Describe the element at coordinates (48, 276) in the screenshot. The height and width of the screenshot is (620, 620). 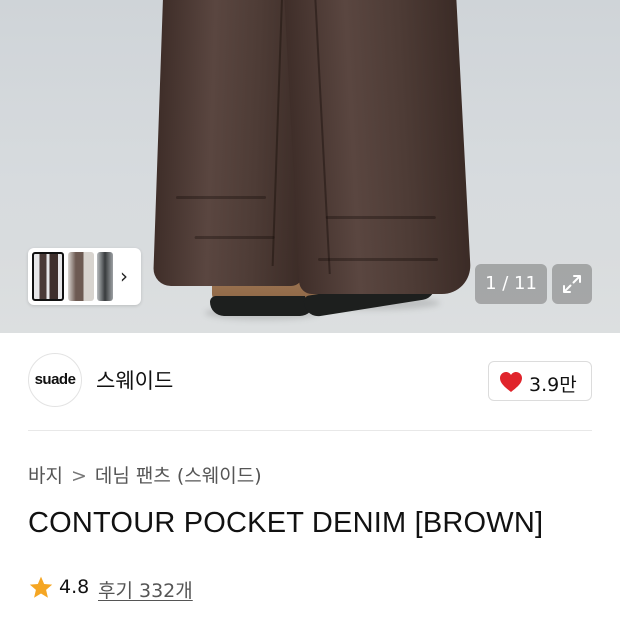
I see `thumbnail-1-selected` at that location.